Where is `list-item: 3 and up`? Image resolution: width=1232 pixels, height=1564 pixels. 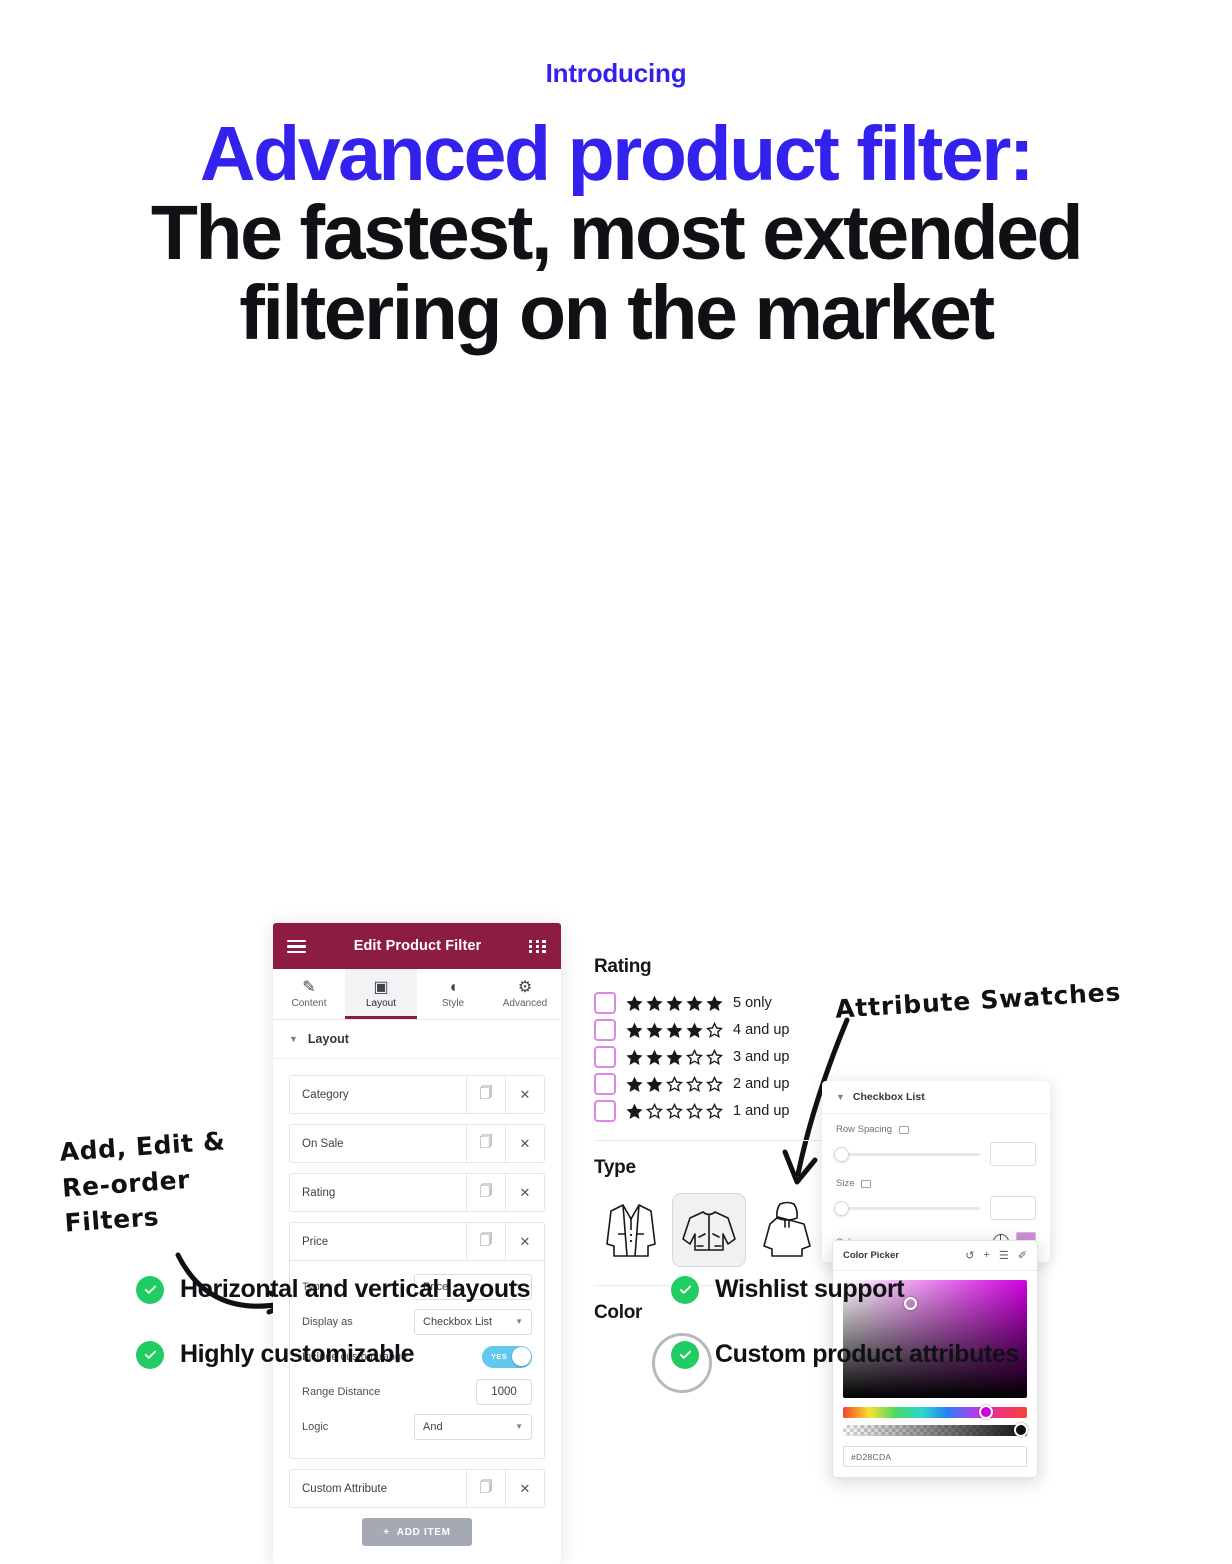 list-item: 3 and up is located at coordinates (709, 1057).